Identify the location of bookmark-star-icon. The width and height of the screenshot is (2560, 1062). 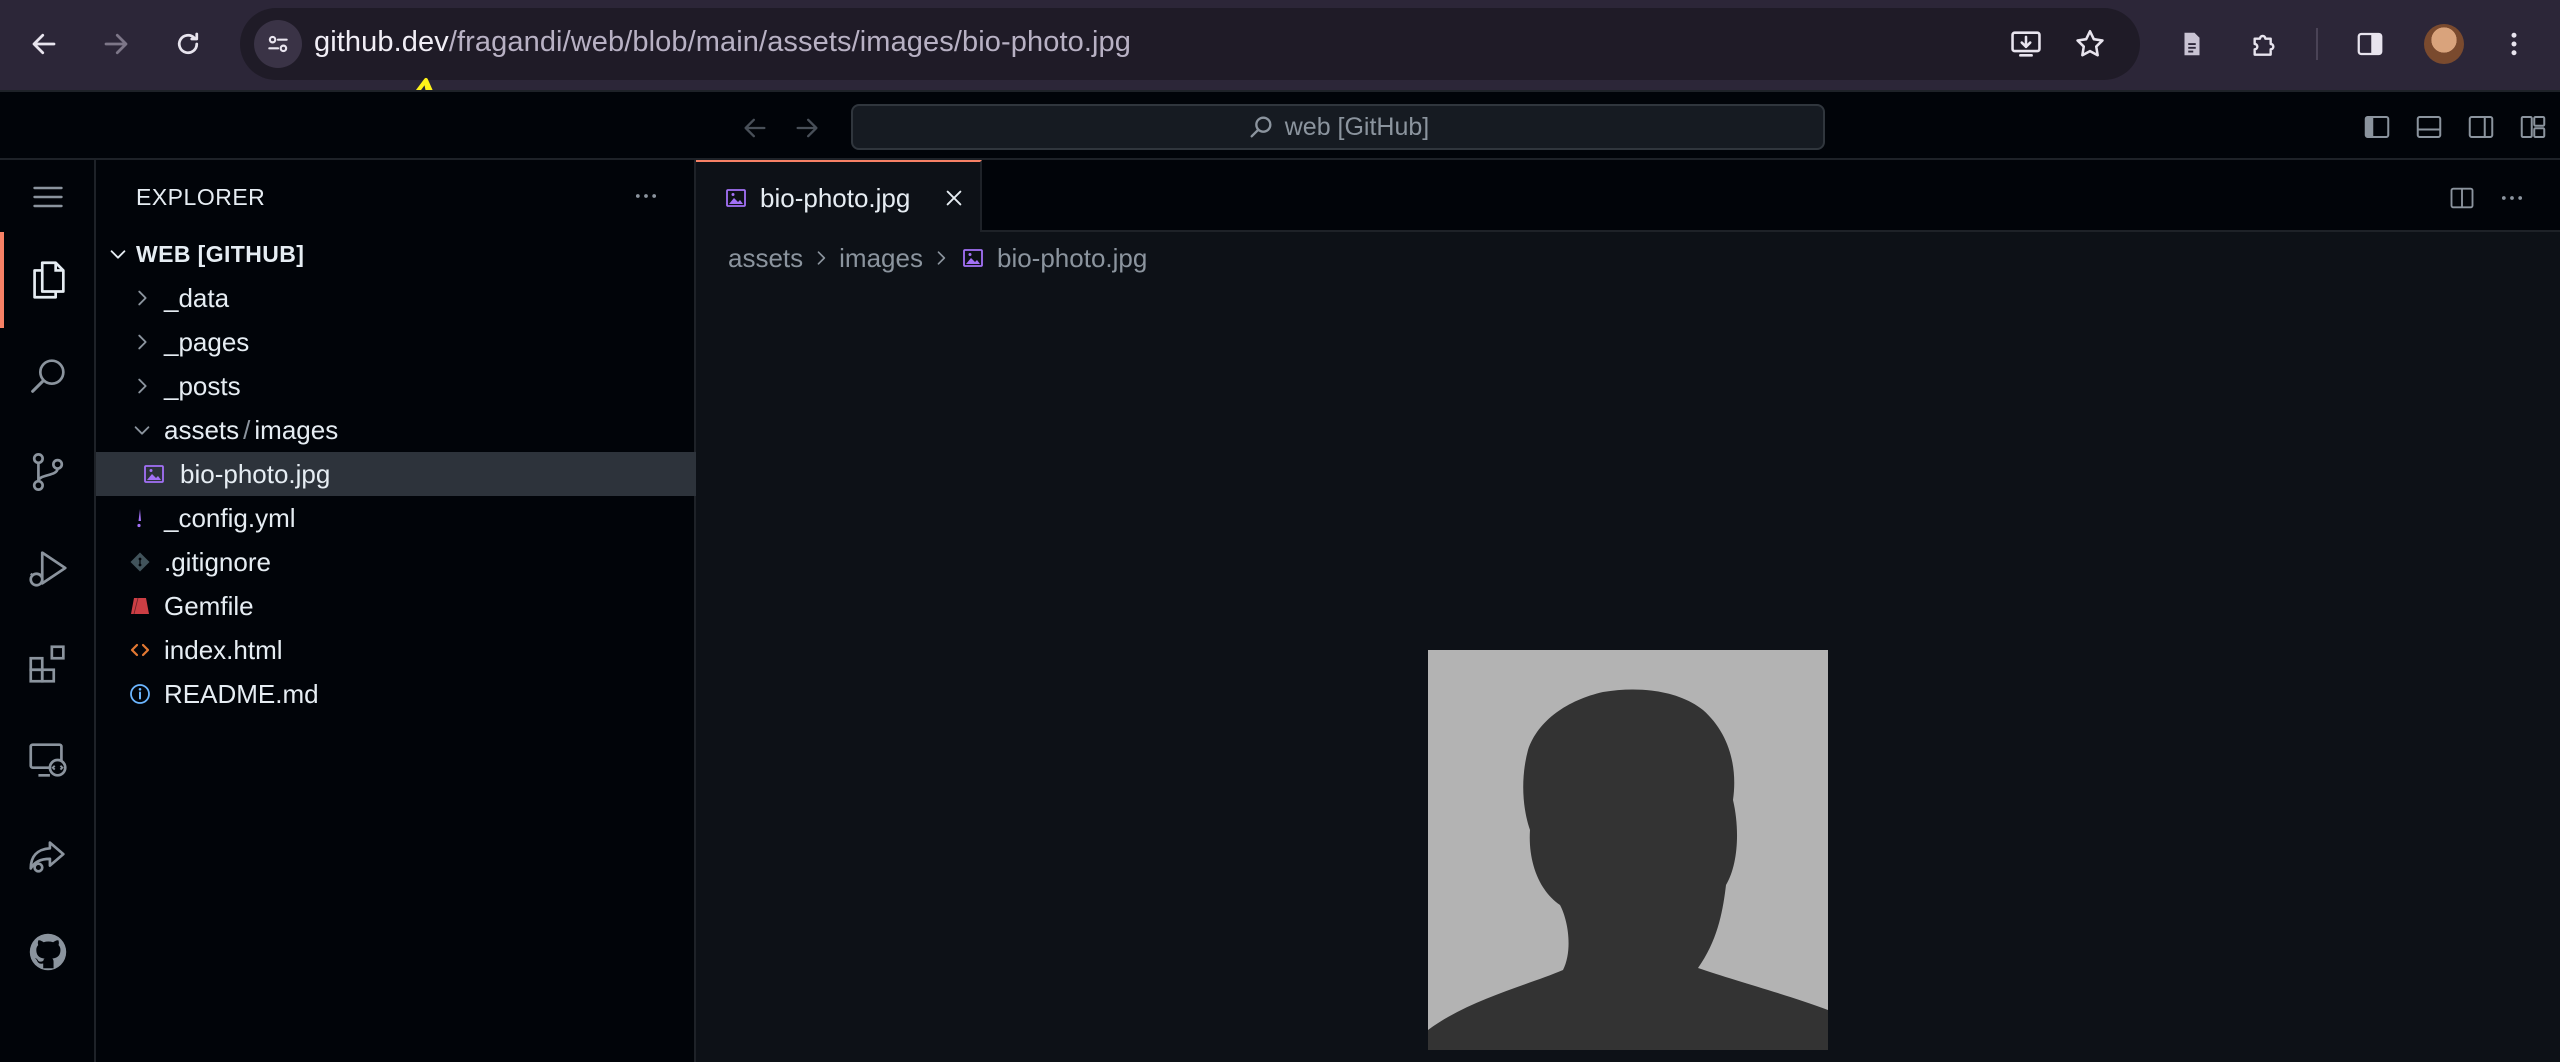
(2090, 44).